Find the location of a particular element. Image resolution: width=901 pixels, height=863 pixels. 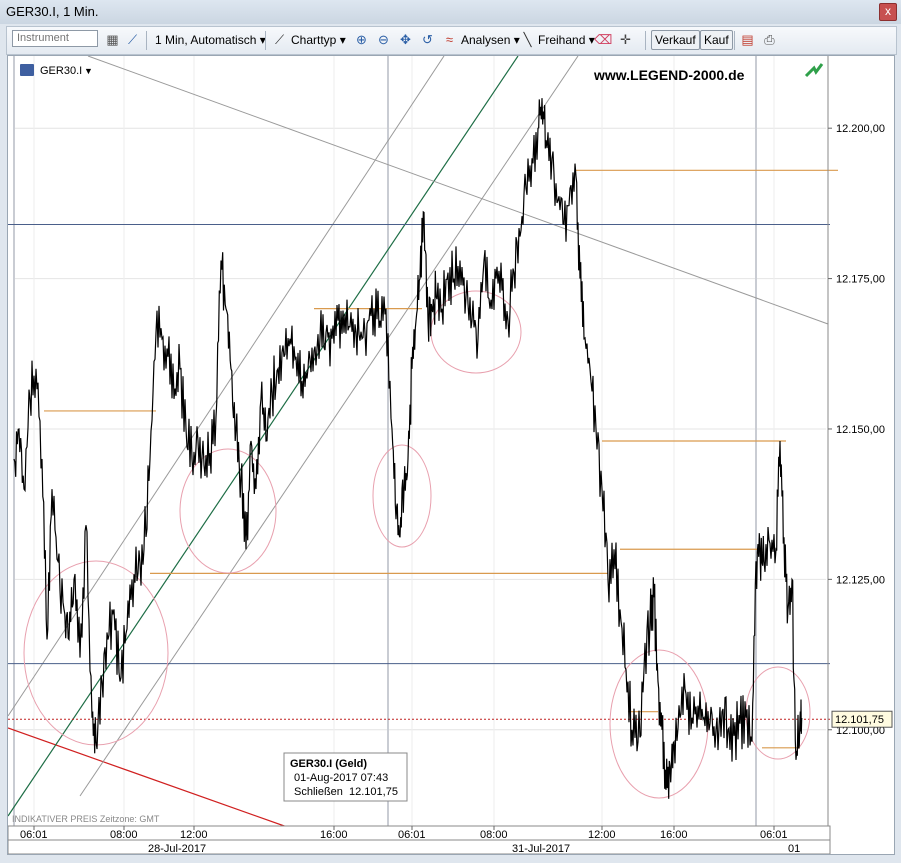

y-tick-label: 12.150,00 is located at coordinates (860, 430).